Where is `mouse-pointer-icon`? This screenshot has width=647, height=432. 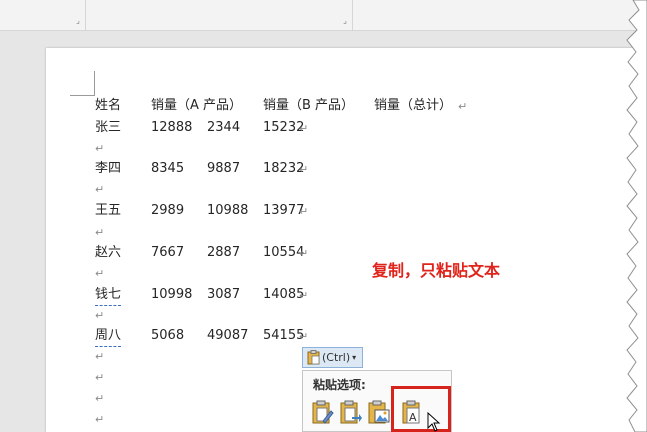 mouse-pointer-icon is located at coordinates (434, 422).